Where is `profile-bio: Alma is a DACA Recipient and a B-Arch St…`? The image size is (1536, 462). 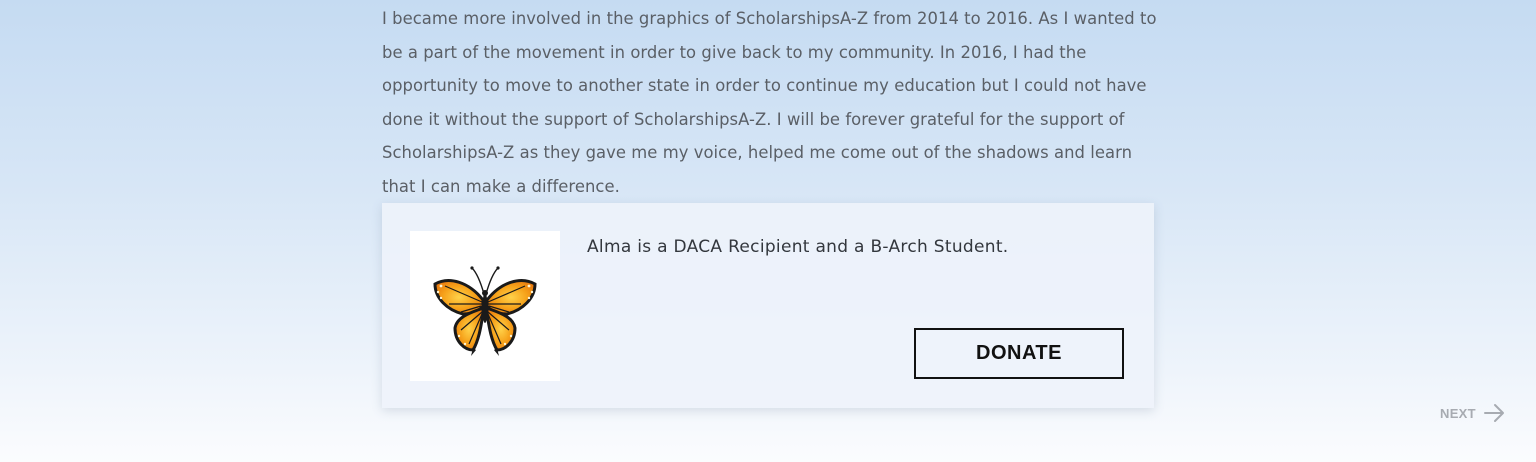 profile-bio: Alma is a DACA Recipient and a B-Arch St… is located at coordinates (798, 247).